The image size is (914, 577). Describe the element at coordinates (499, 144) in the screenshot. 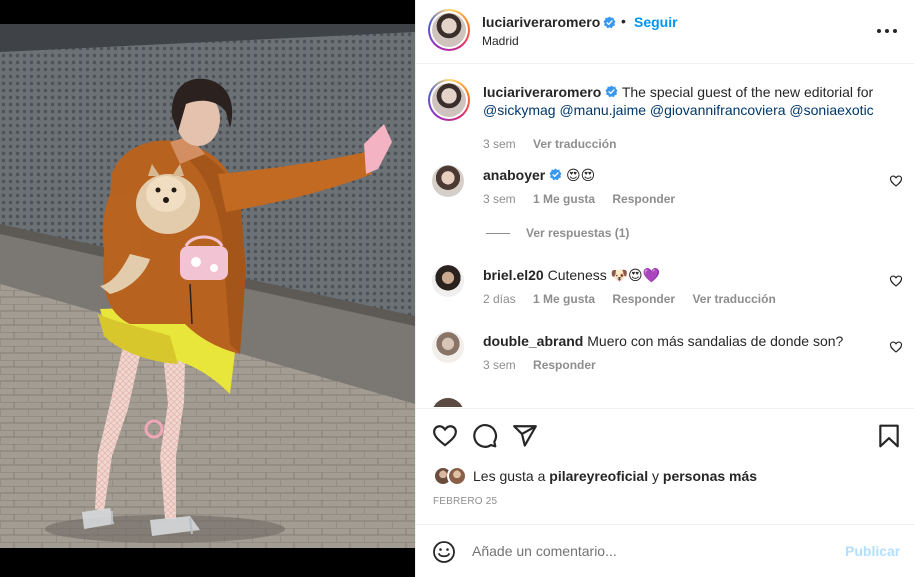

I see `caption-time: 3 sem` at that location.